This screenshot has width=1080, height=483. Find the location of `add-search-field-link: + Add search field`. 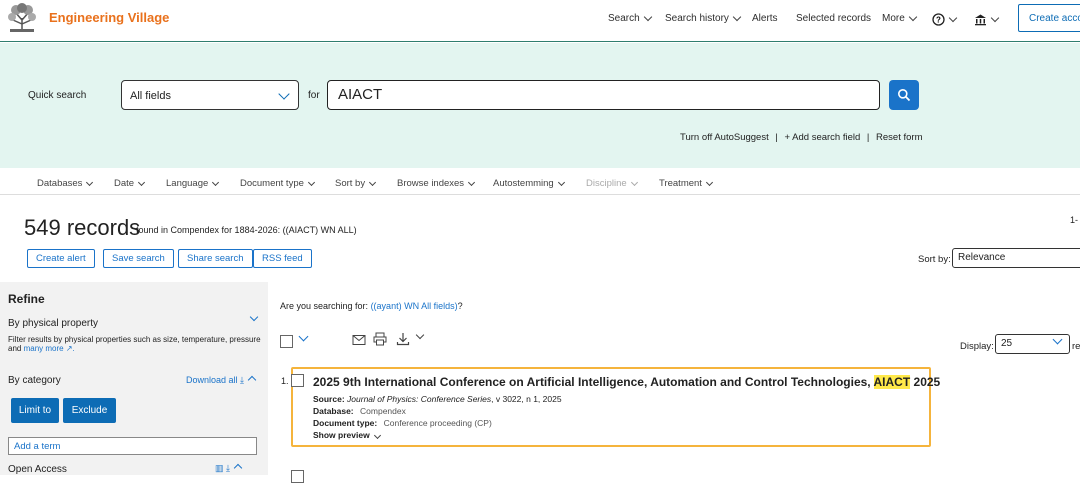

add-search-field-link: + Add search field is located at coordinates (822, 137).